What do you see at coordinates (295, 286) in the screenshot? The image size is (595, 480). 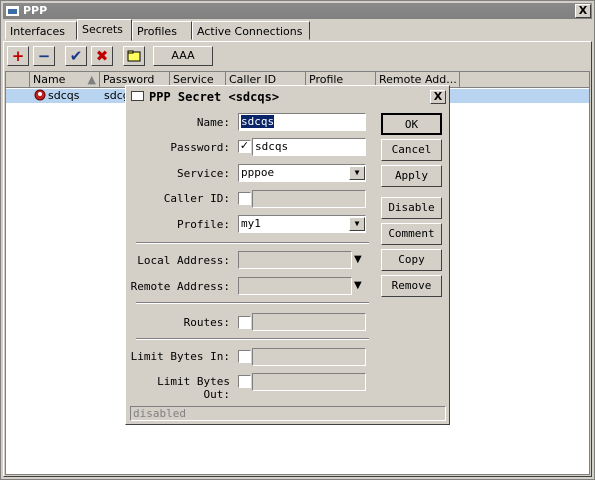 I see `remote-address-field` at bounding box center [295, 286].